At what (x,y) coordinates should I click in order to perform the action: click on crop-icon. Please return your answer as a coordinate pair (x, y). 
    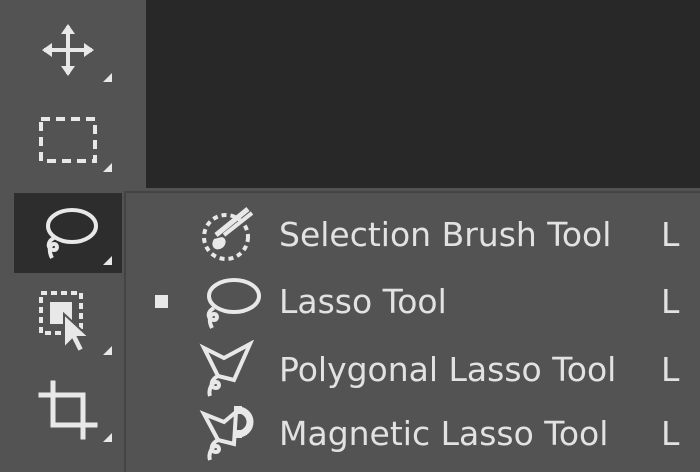
    Looking at the image, I should click on (68, 410).